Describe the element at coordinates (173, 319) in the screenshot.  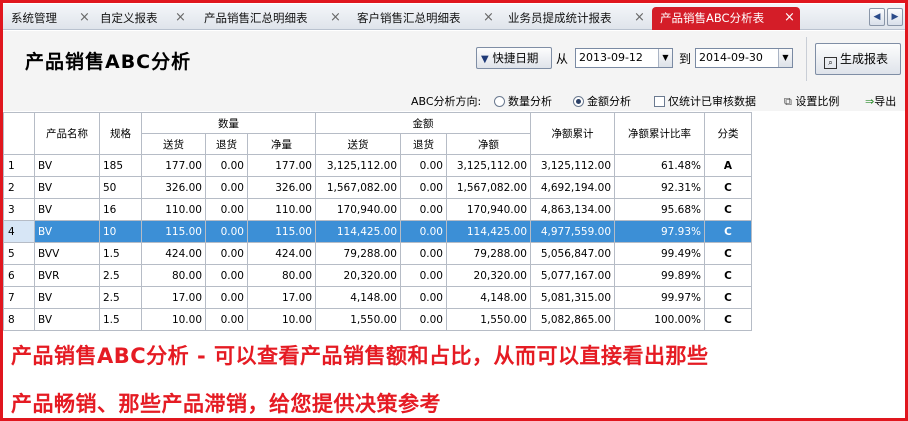
I see `cell-qty-ship: 10.00` at that location.